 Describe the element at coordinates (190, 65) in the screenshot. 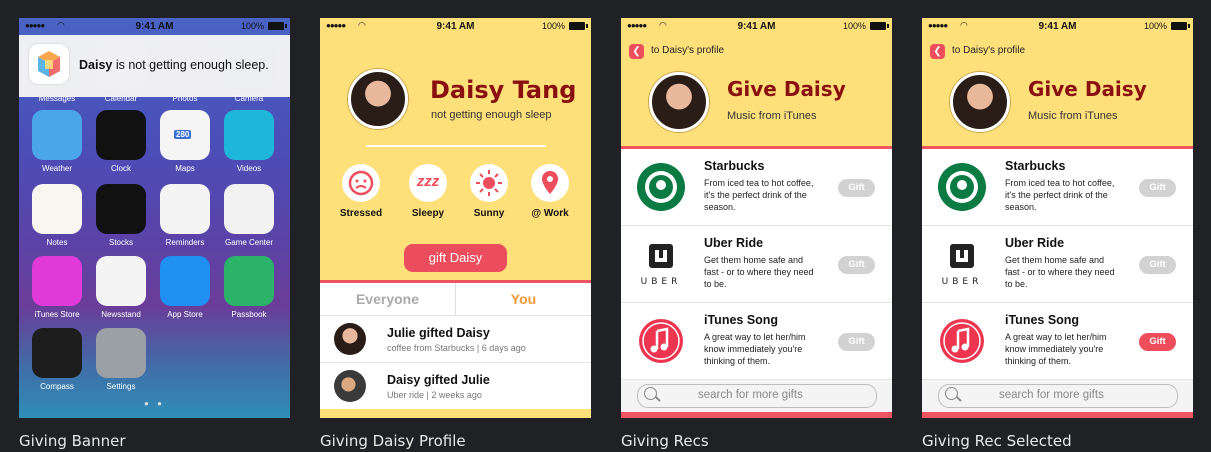

I see `banner-text: is not getting enough sleep.` at that location.